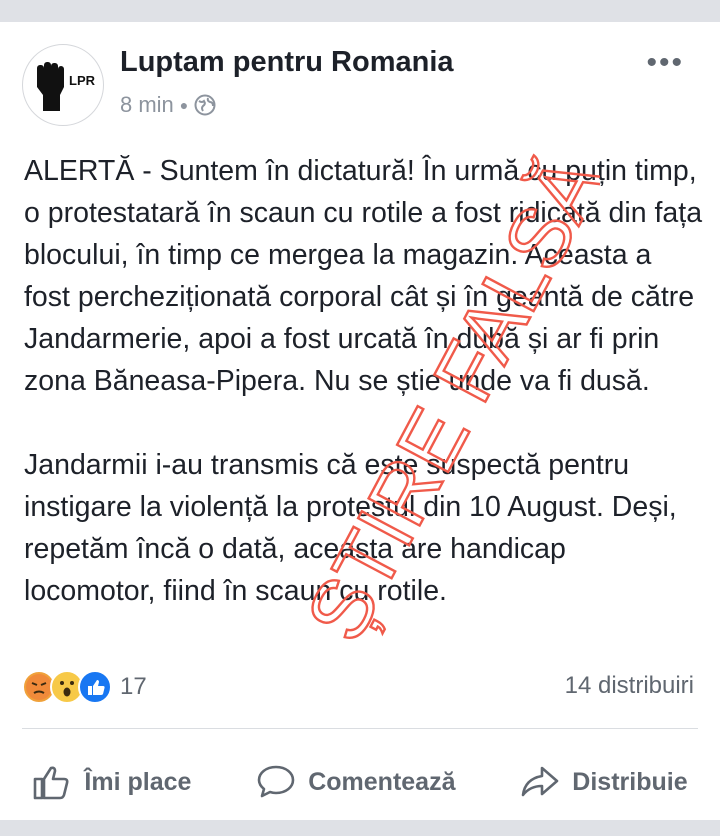 Image resolution: width=720 pixels, height=836 pixels. What do you see at coordinates (629, 686) in the screenshot?
I see `shares-count: 14 distribuiri` at bounding box center [629, 686].